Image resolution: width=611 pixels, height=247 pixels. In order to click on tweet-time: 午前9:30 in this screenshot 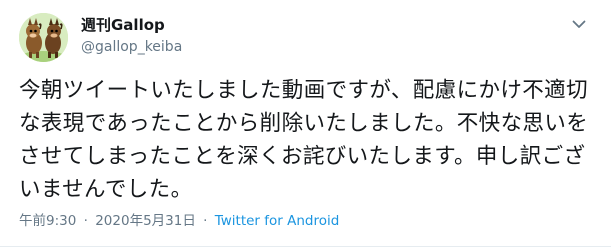, I will do `click(47, 221)`.